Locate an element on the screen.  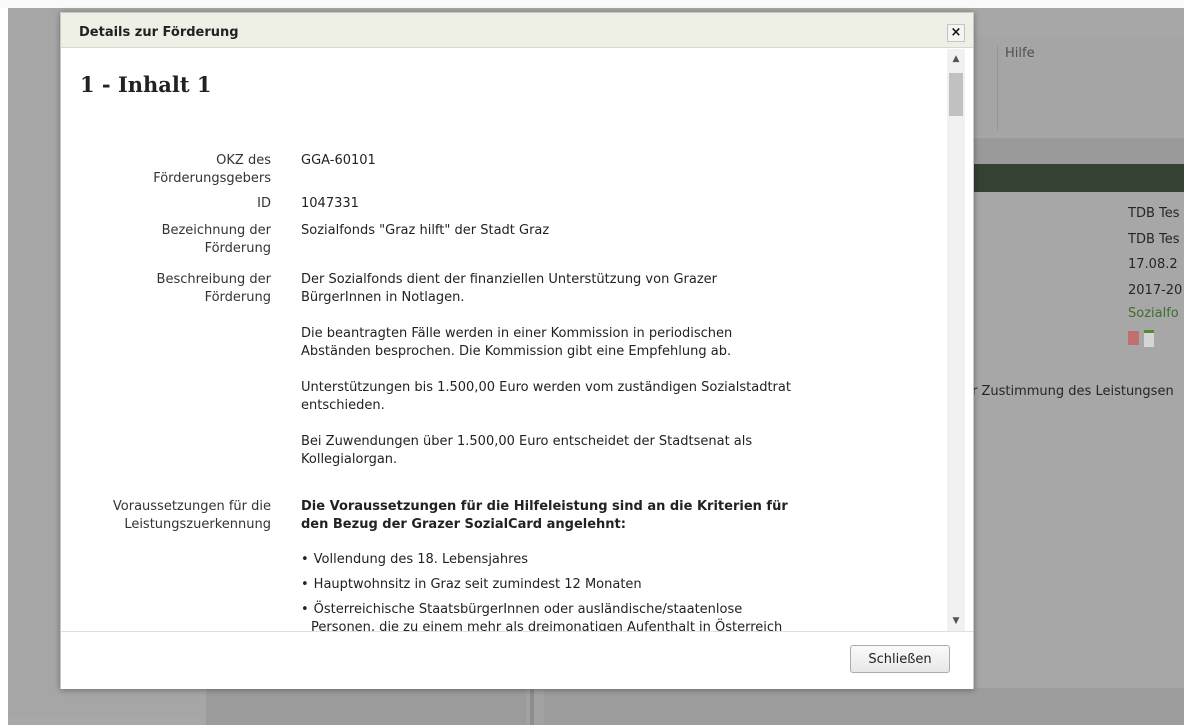
bezeichnung-label-line2: Förderung is located at coordinates (237, 248).